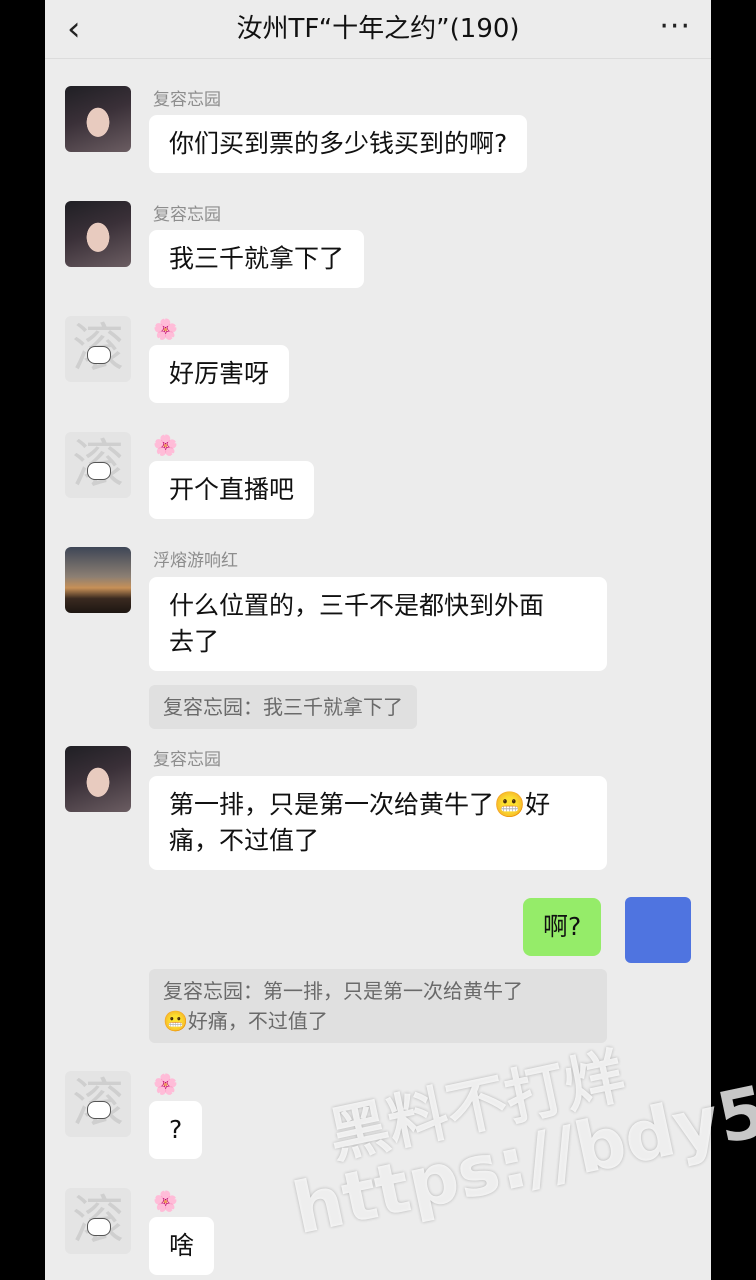  What do you see at coordinates (675, 27) in the screenshot?
I see `more-options-icon: ···` at bounding box center [675, 27].